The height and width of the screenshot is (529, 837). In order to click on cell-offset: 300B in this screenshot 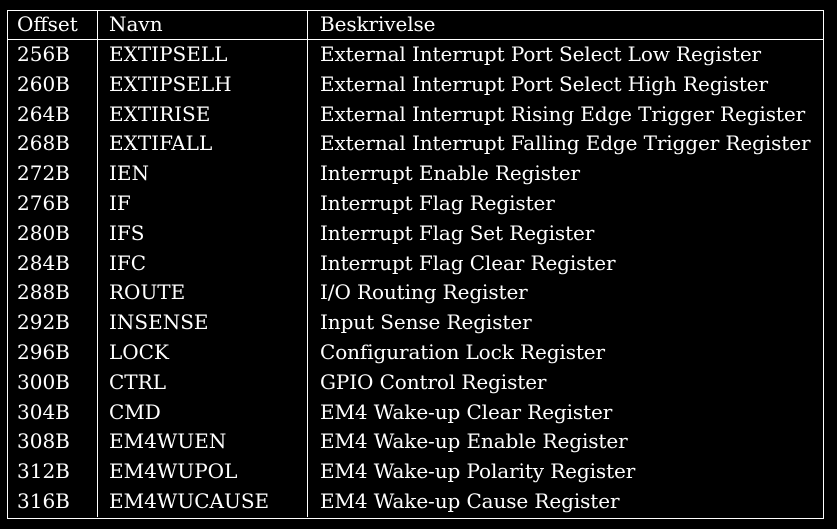, I will do `click(52, 382)`.